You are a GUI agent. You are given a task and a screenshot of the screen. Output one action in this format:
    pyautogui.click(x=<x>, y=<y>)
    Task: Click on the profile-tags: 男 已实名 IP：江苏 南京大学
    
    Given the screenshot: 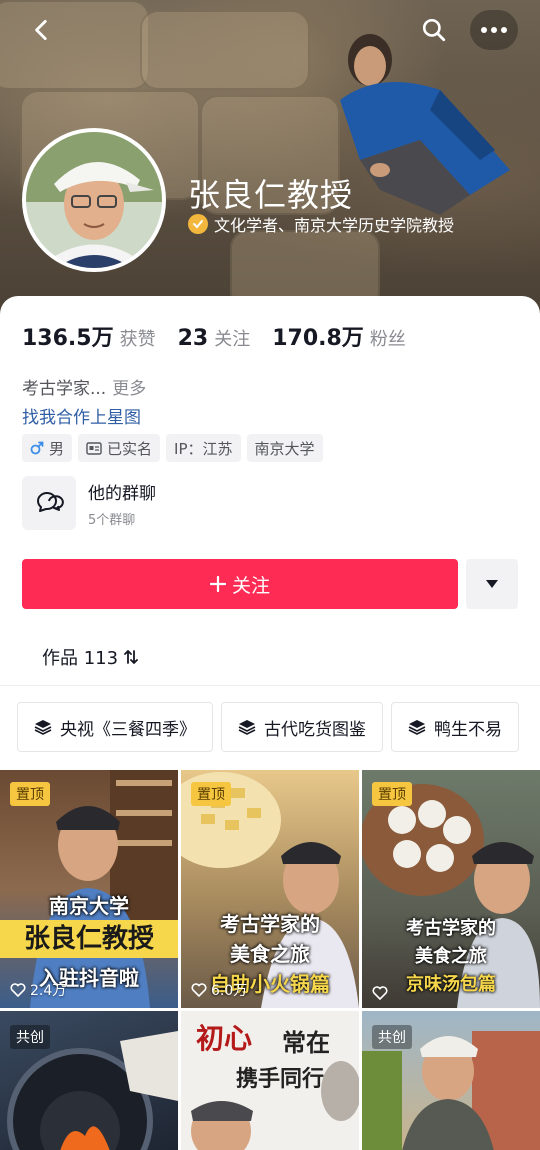 What is the action you would take?
    pyautogui.click(x=172, y=448)
    